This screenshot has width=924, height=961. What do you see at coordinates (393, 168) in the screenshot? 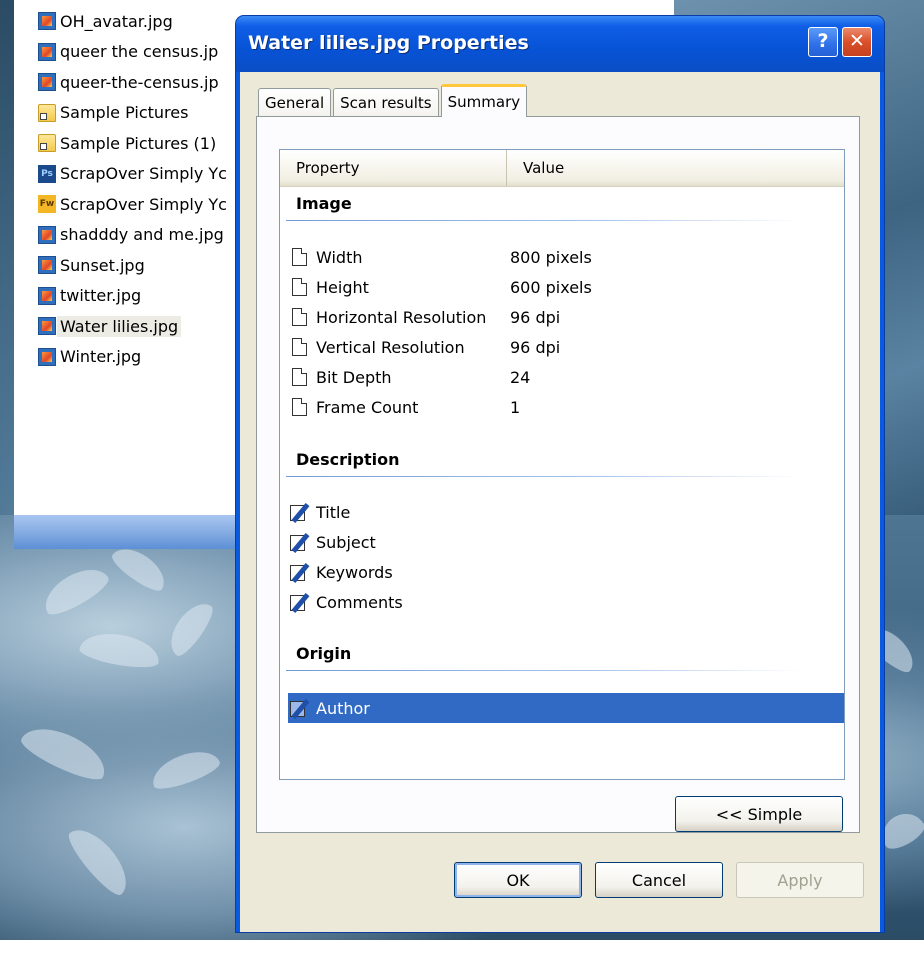
I see `column-header-property: Property` at bounding box center [393, 168].